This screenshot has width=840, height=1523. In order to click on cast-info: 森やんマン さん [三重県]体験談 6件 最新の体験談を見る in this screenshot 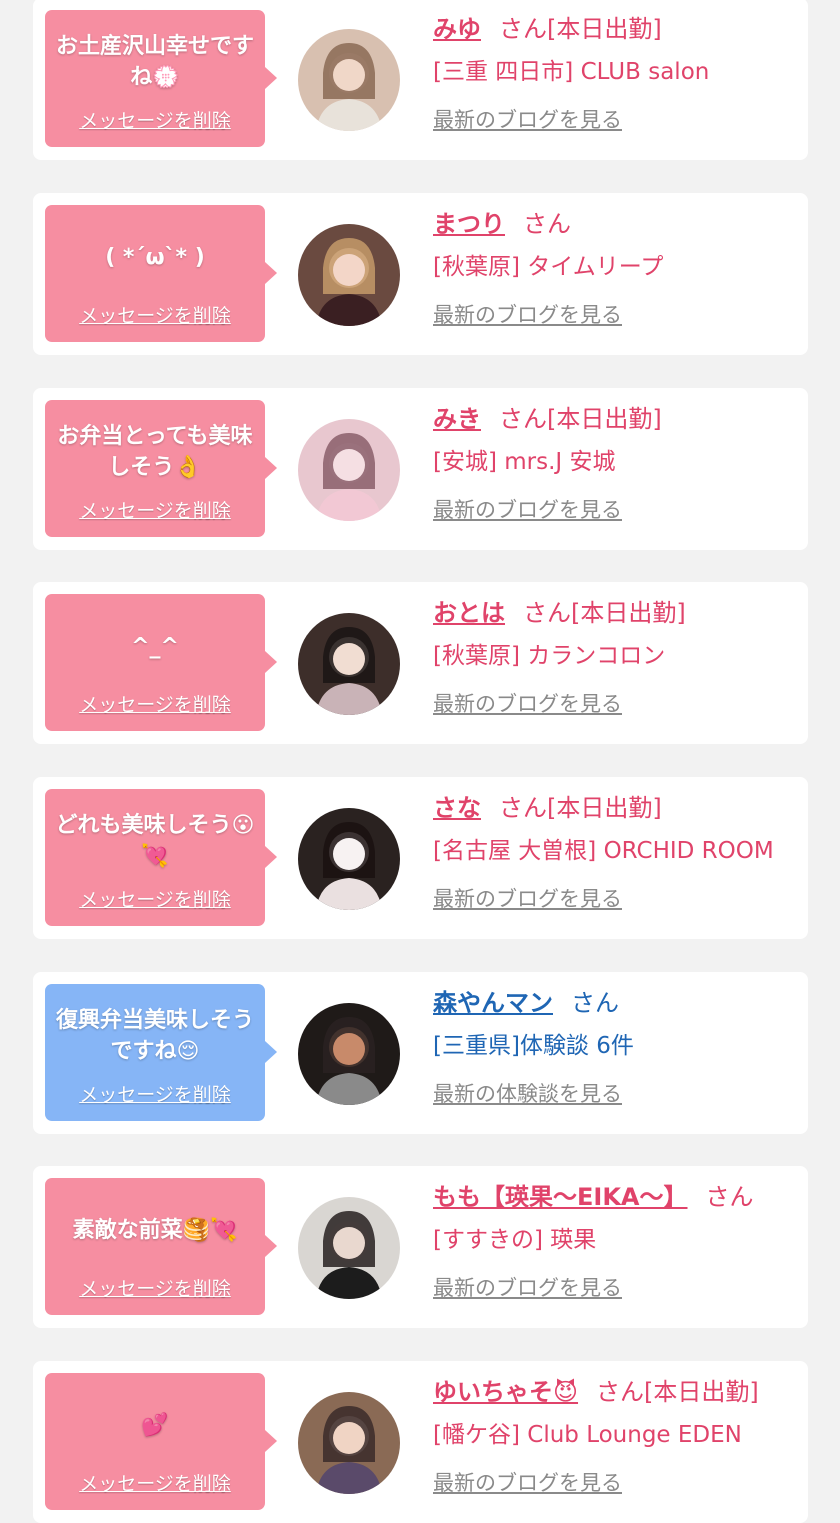, I will do `click(618, 1047)`.